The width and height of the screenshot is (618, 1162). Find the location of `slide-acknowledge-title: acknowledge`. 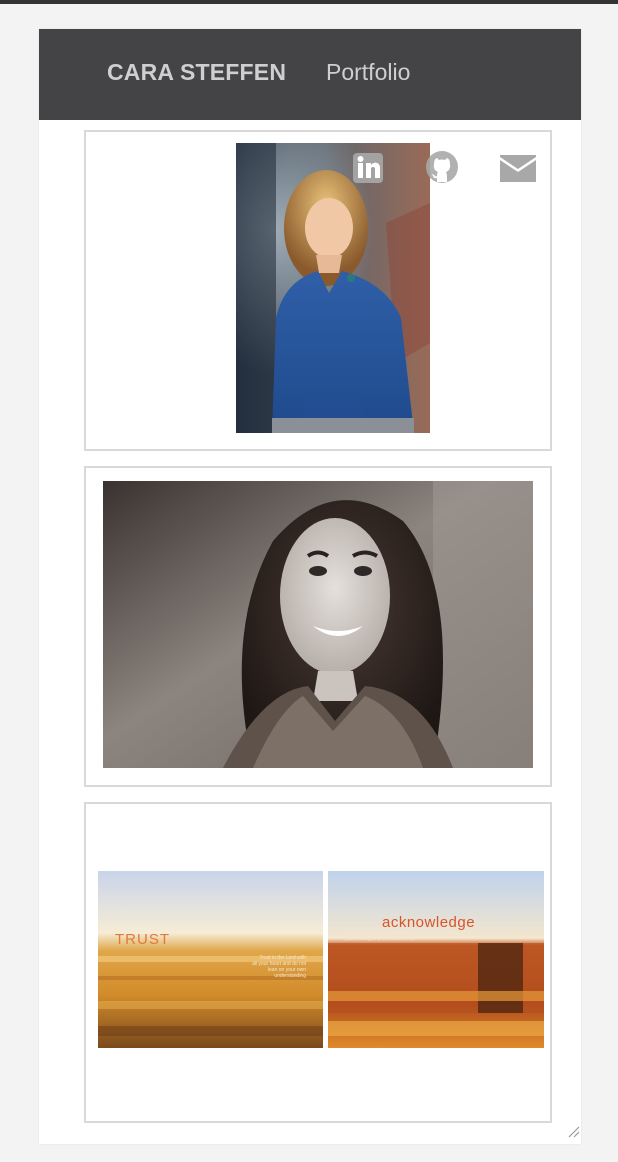

slide-acknowledge-title: acknowledge is located at coordinates (428, 922).